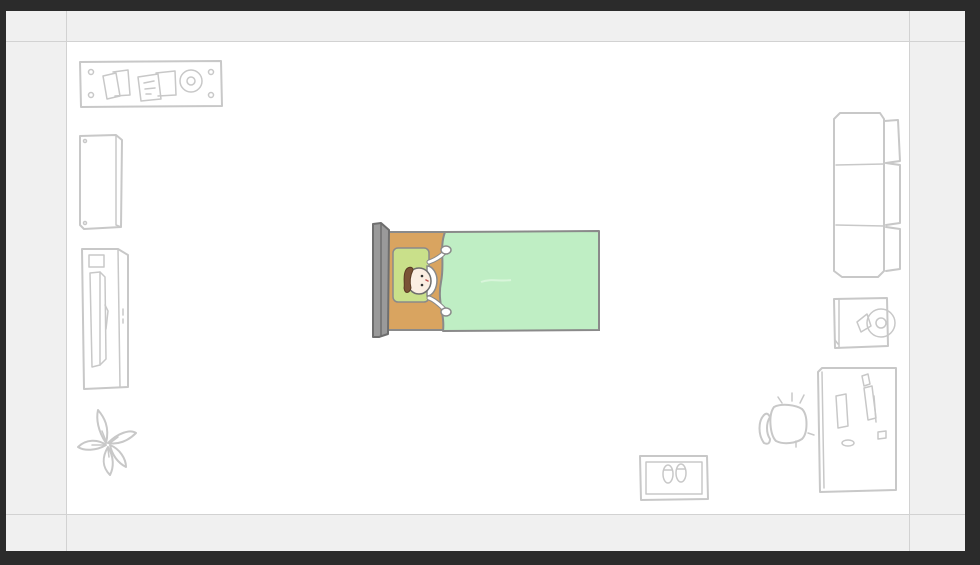 The height and width of the screenshot is (565, 980). I want to click on dresser, so click(101, 182).